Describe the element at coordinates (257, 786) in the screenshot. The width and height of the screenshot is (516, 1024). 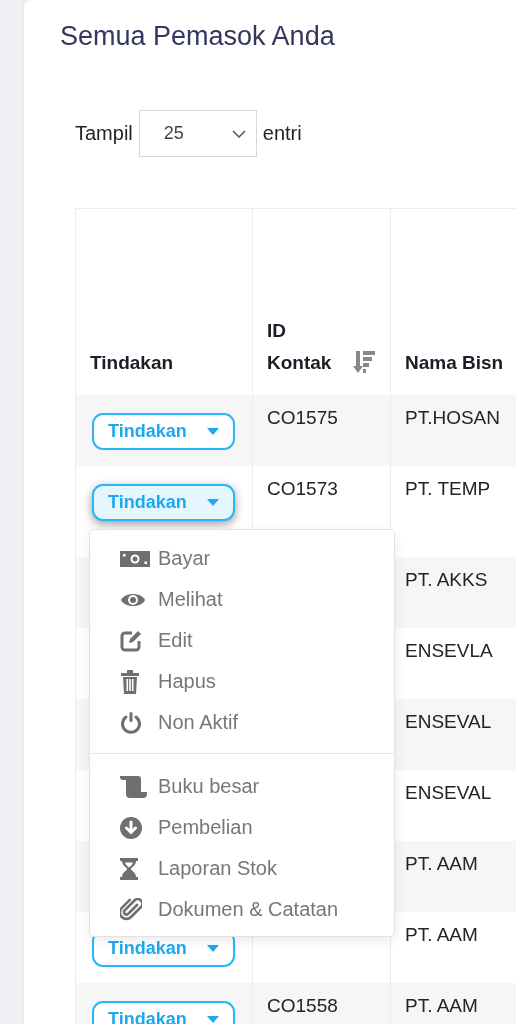
I see `menu-item: Buku besar` at that location.